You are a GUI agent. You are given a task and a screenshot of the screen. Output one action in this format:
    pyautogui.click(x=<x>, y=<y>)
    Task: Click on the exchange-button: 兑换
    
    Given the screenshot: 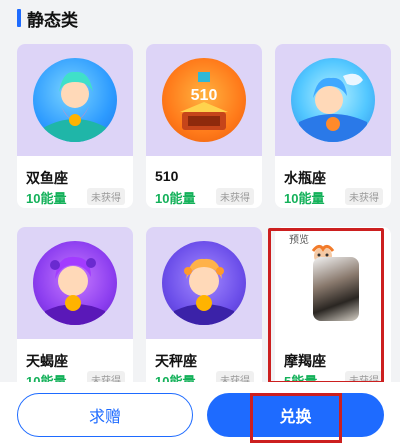 What is the action you would take?
    pyautogui.click(x=295, y=415)
    